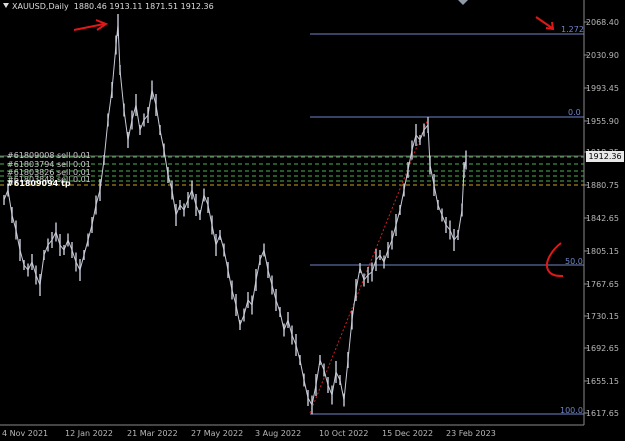  Describe the element at coordinates (602, 348) in the screenshot. I see `price-tick: 1692.65` at that location.